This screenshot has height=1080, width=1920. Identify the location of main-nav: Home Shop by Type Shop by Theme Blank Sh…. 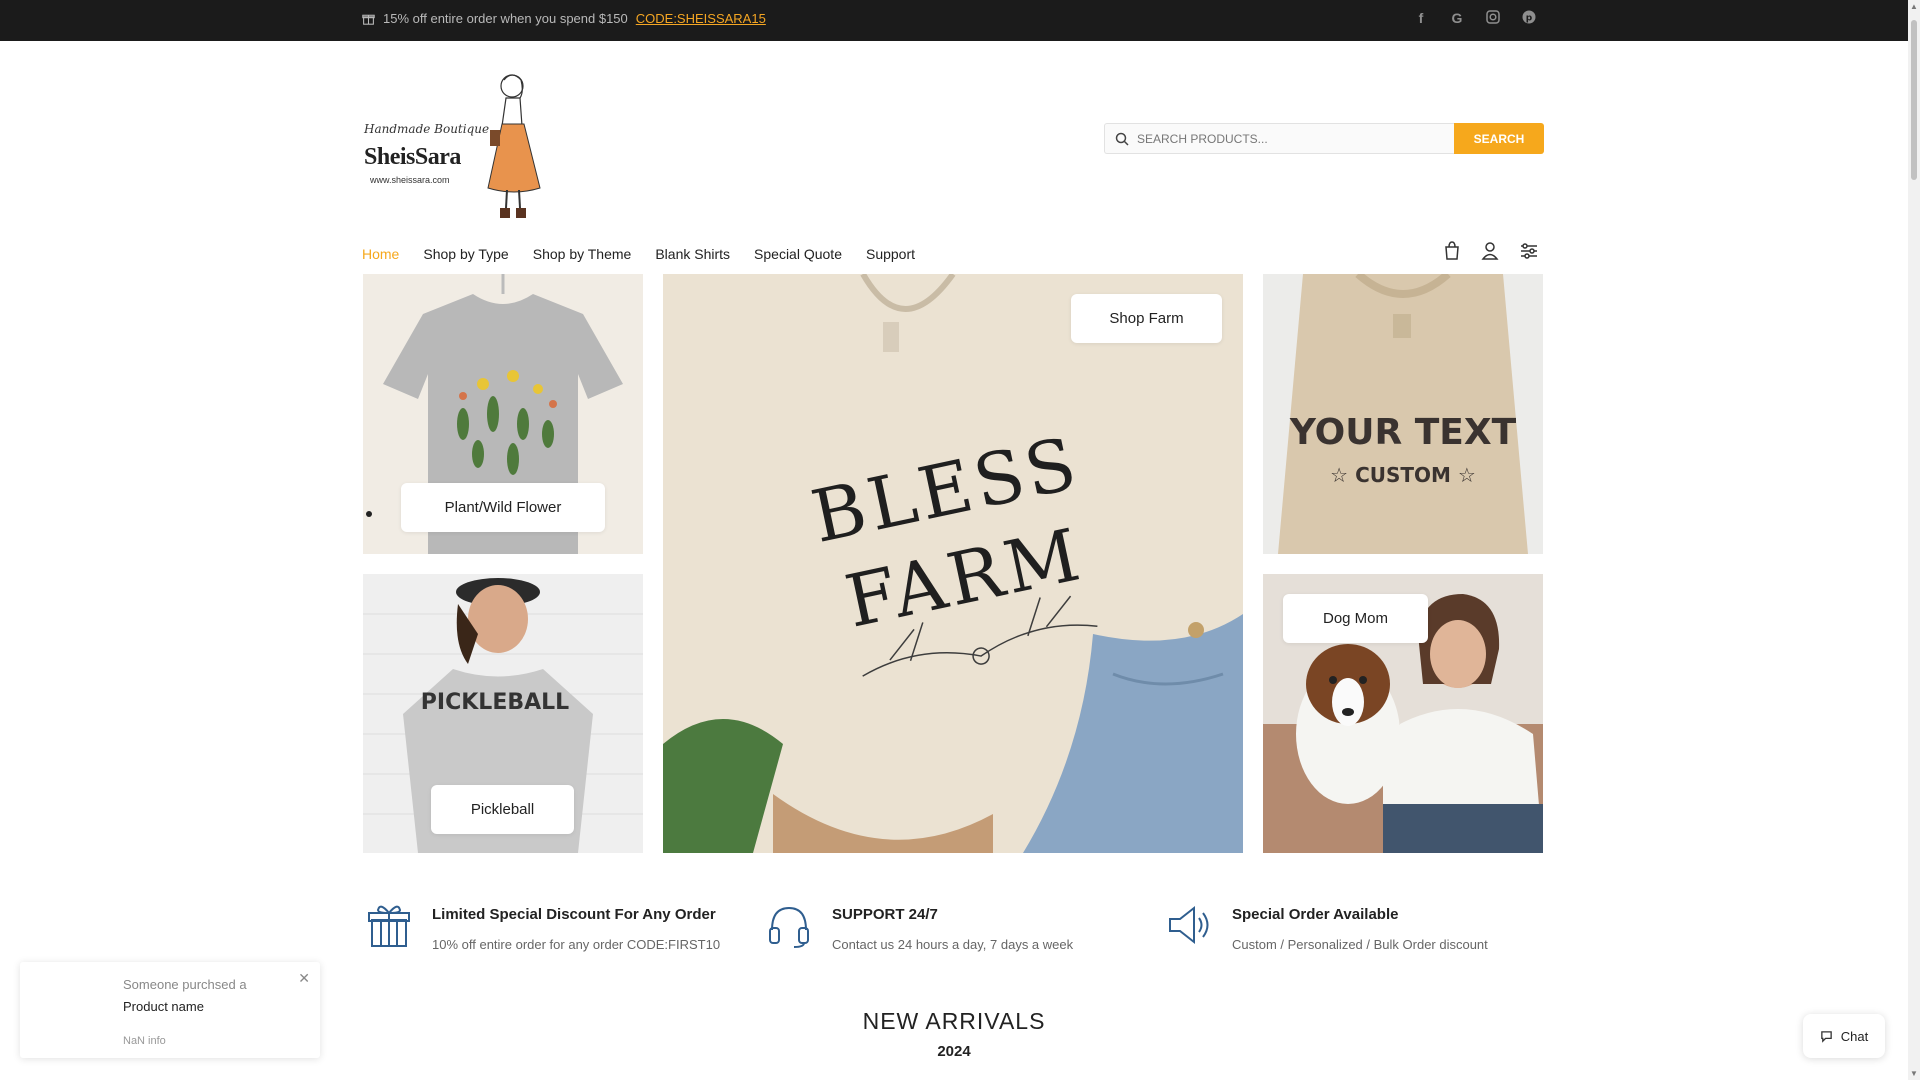
(650, 254).